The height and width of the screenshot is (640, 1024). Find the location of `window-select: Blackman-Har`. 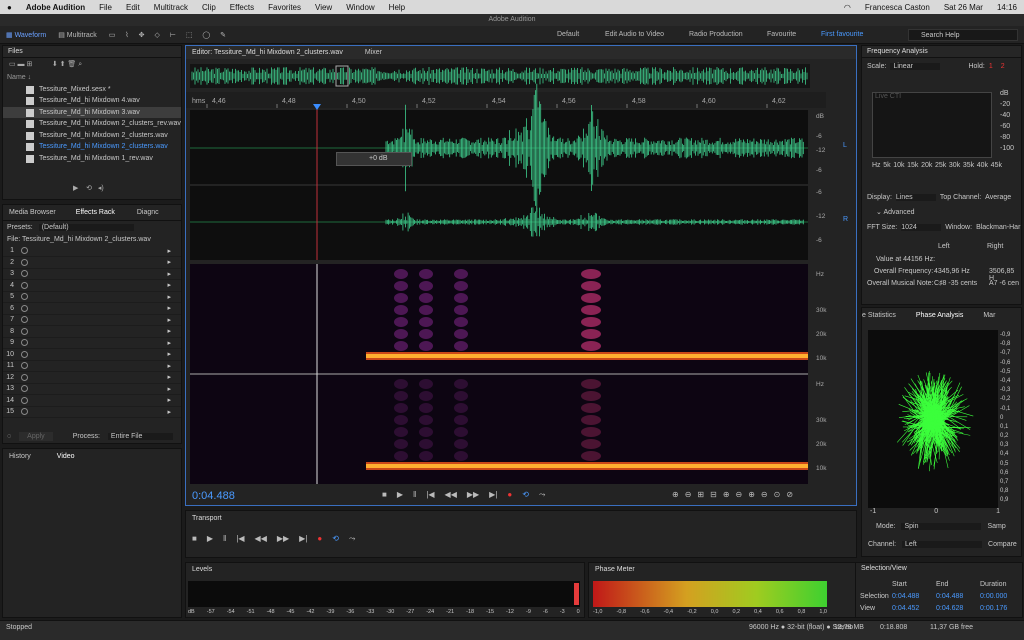

window-select: Blackman-Har is located at coordinates (998, 227).